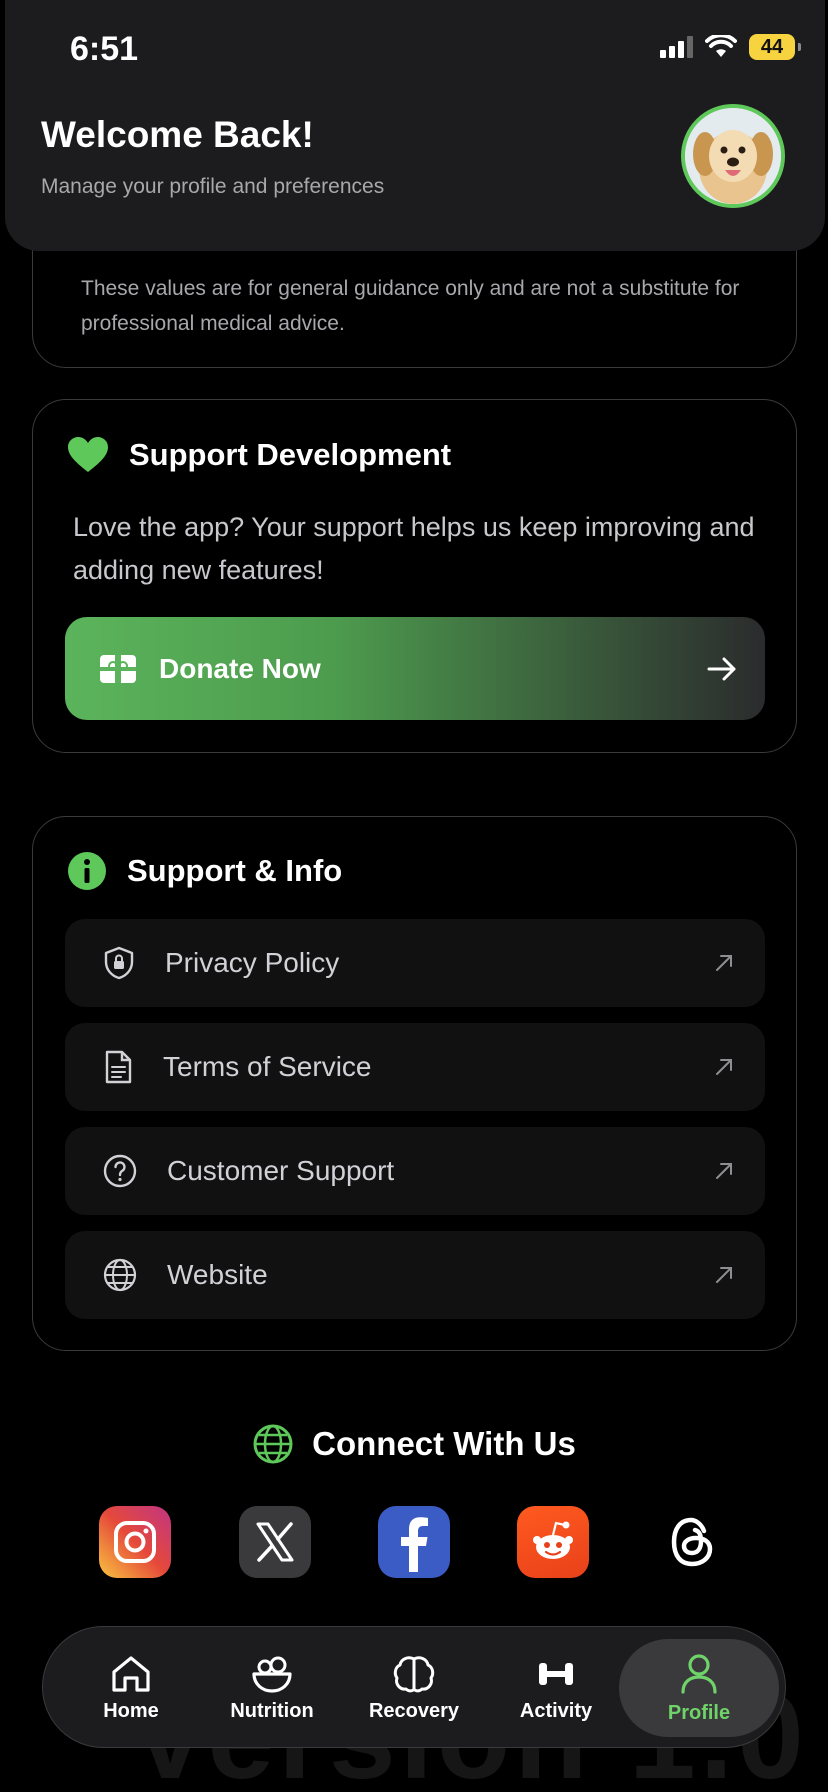  Describe the element at coordinates (272, 1710) in the screenshot. I see `tab-label: Nutrition` at that location.